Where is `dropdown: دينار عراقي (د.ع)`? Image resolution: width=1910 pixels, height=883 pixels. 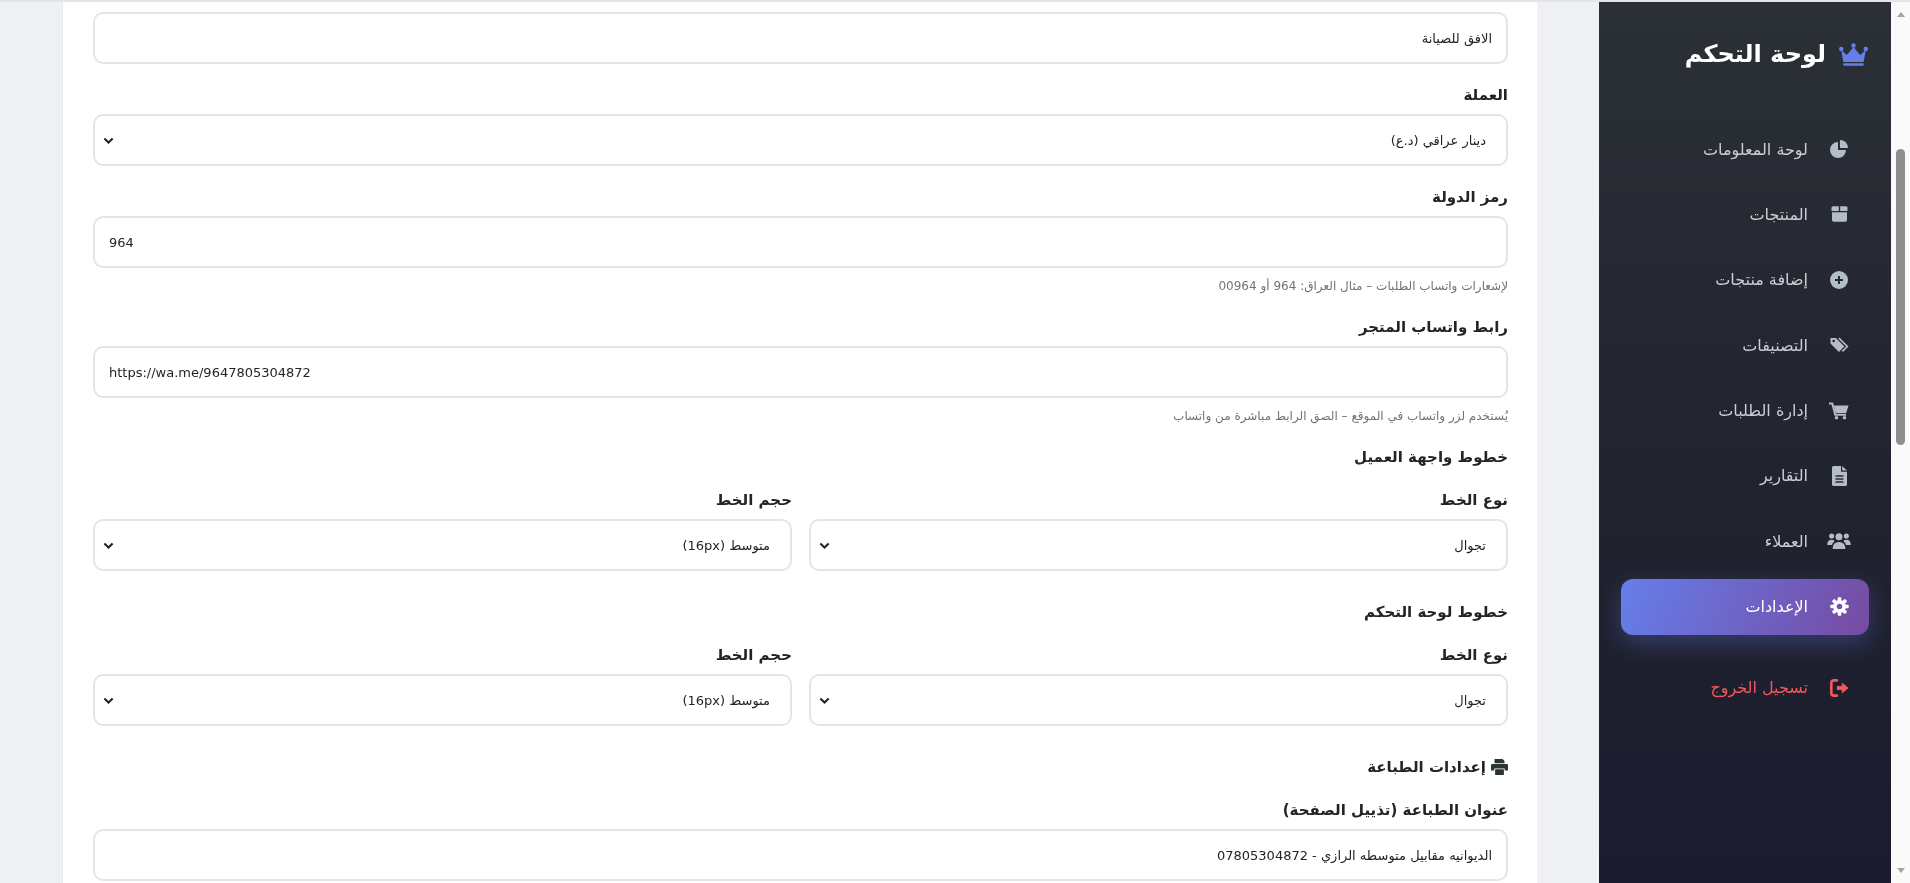 dropdown: دينار عراقي (د.ع) is located at coordinates (800, 140).